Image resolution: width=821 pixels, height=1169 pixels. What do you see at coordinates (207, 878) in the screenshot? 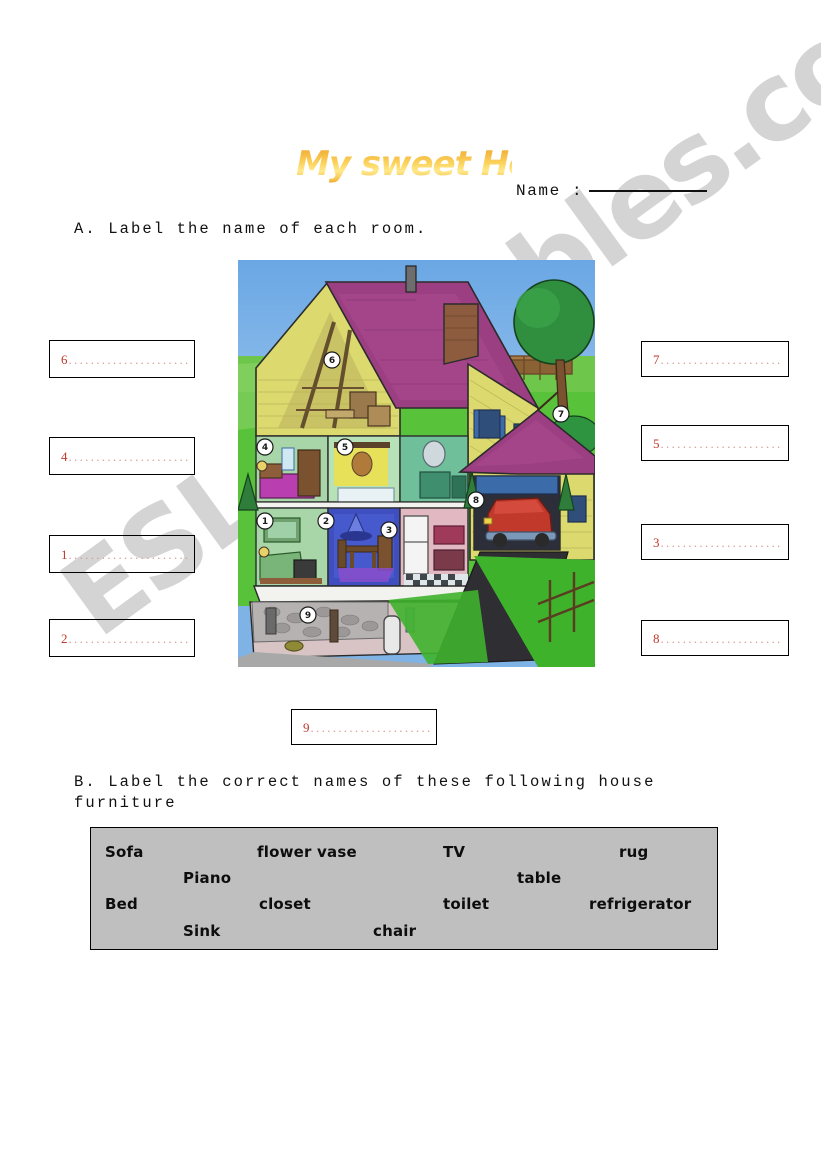
I see `word-bank-item-piano: Piano` at bounding box center [207, 878].